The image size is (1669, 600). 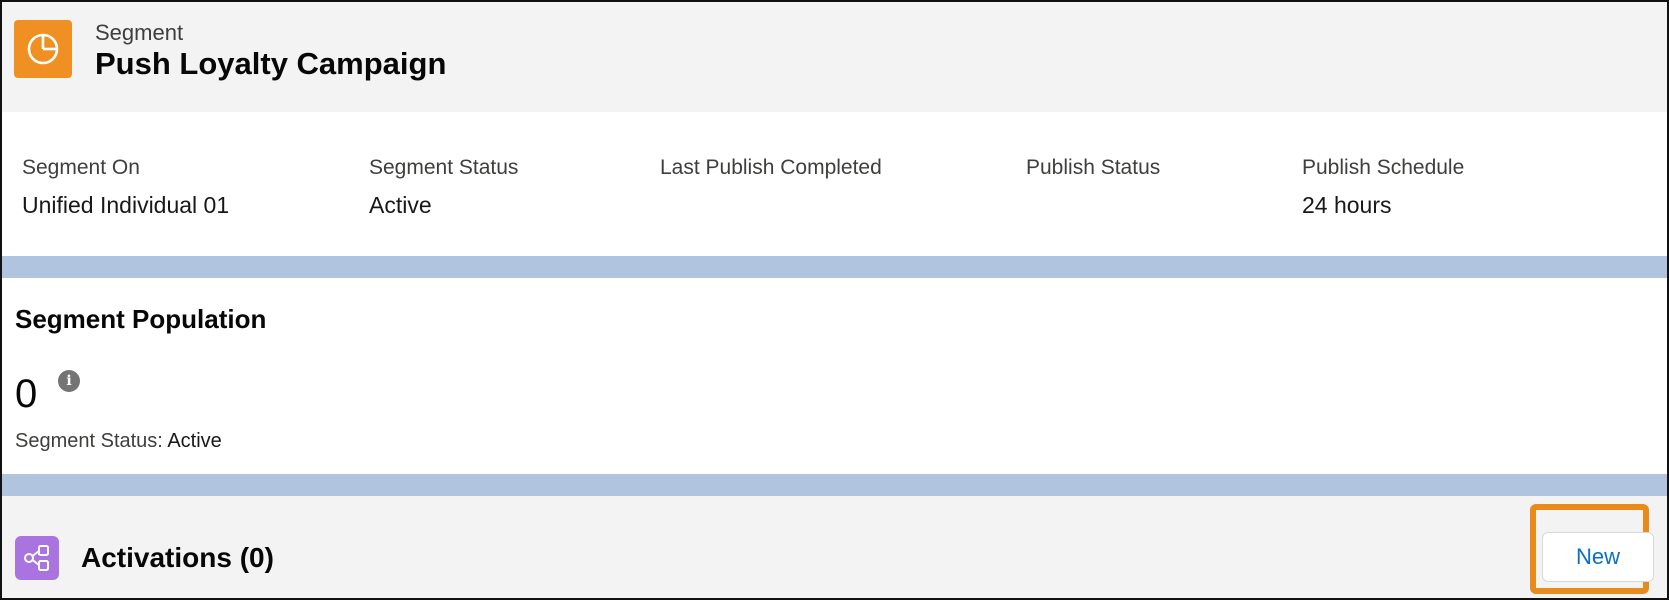 What do you see at coordinates (444, 167) in the screenshot?
I see `field-label: Segment Status` at bounding box center [444, 167].